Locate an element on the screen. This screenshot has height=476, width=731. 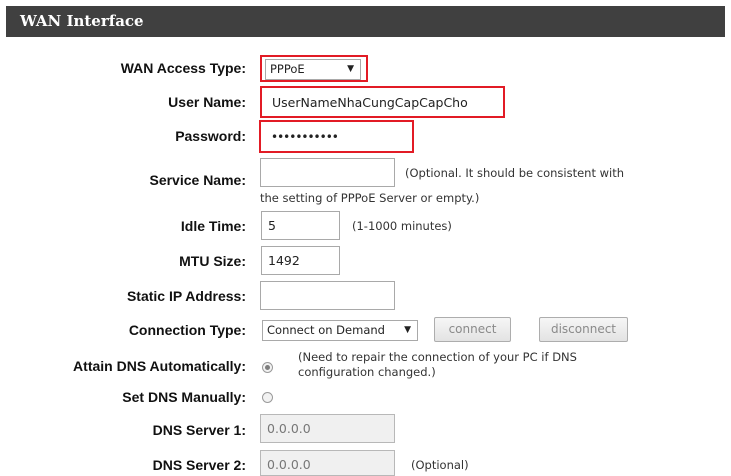
password-highlight is located at coordinates (336, 136).